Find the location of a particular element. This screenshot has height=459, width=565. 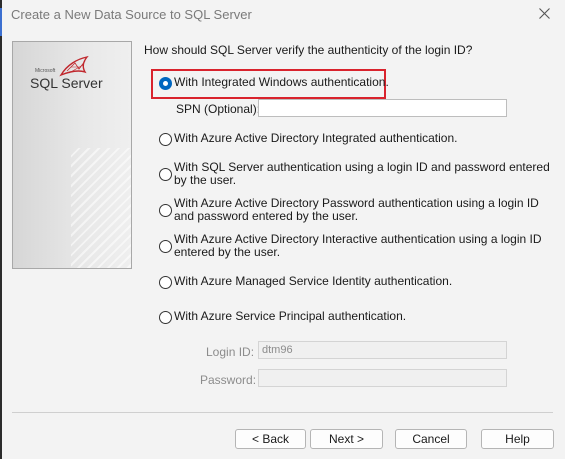

cancel-button: Cancel is located at coordinates (431, 439).